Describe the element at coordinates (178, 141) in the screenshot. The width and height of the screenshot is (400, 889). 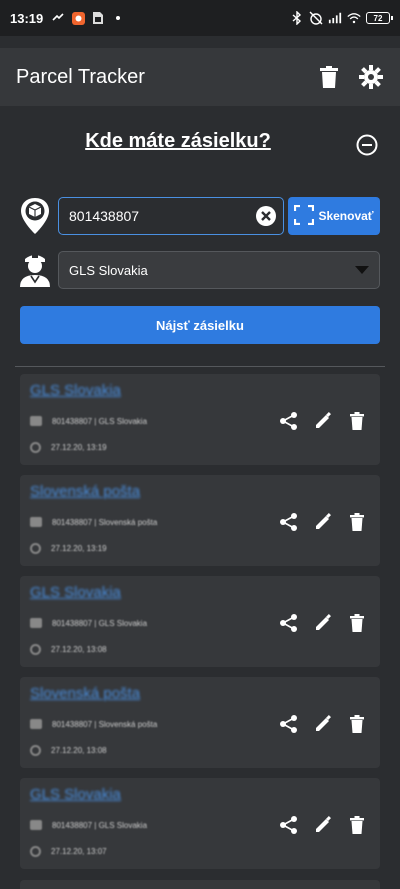
I see `search-heading: Kde máte zásielku?` at that location.